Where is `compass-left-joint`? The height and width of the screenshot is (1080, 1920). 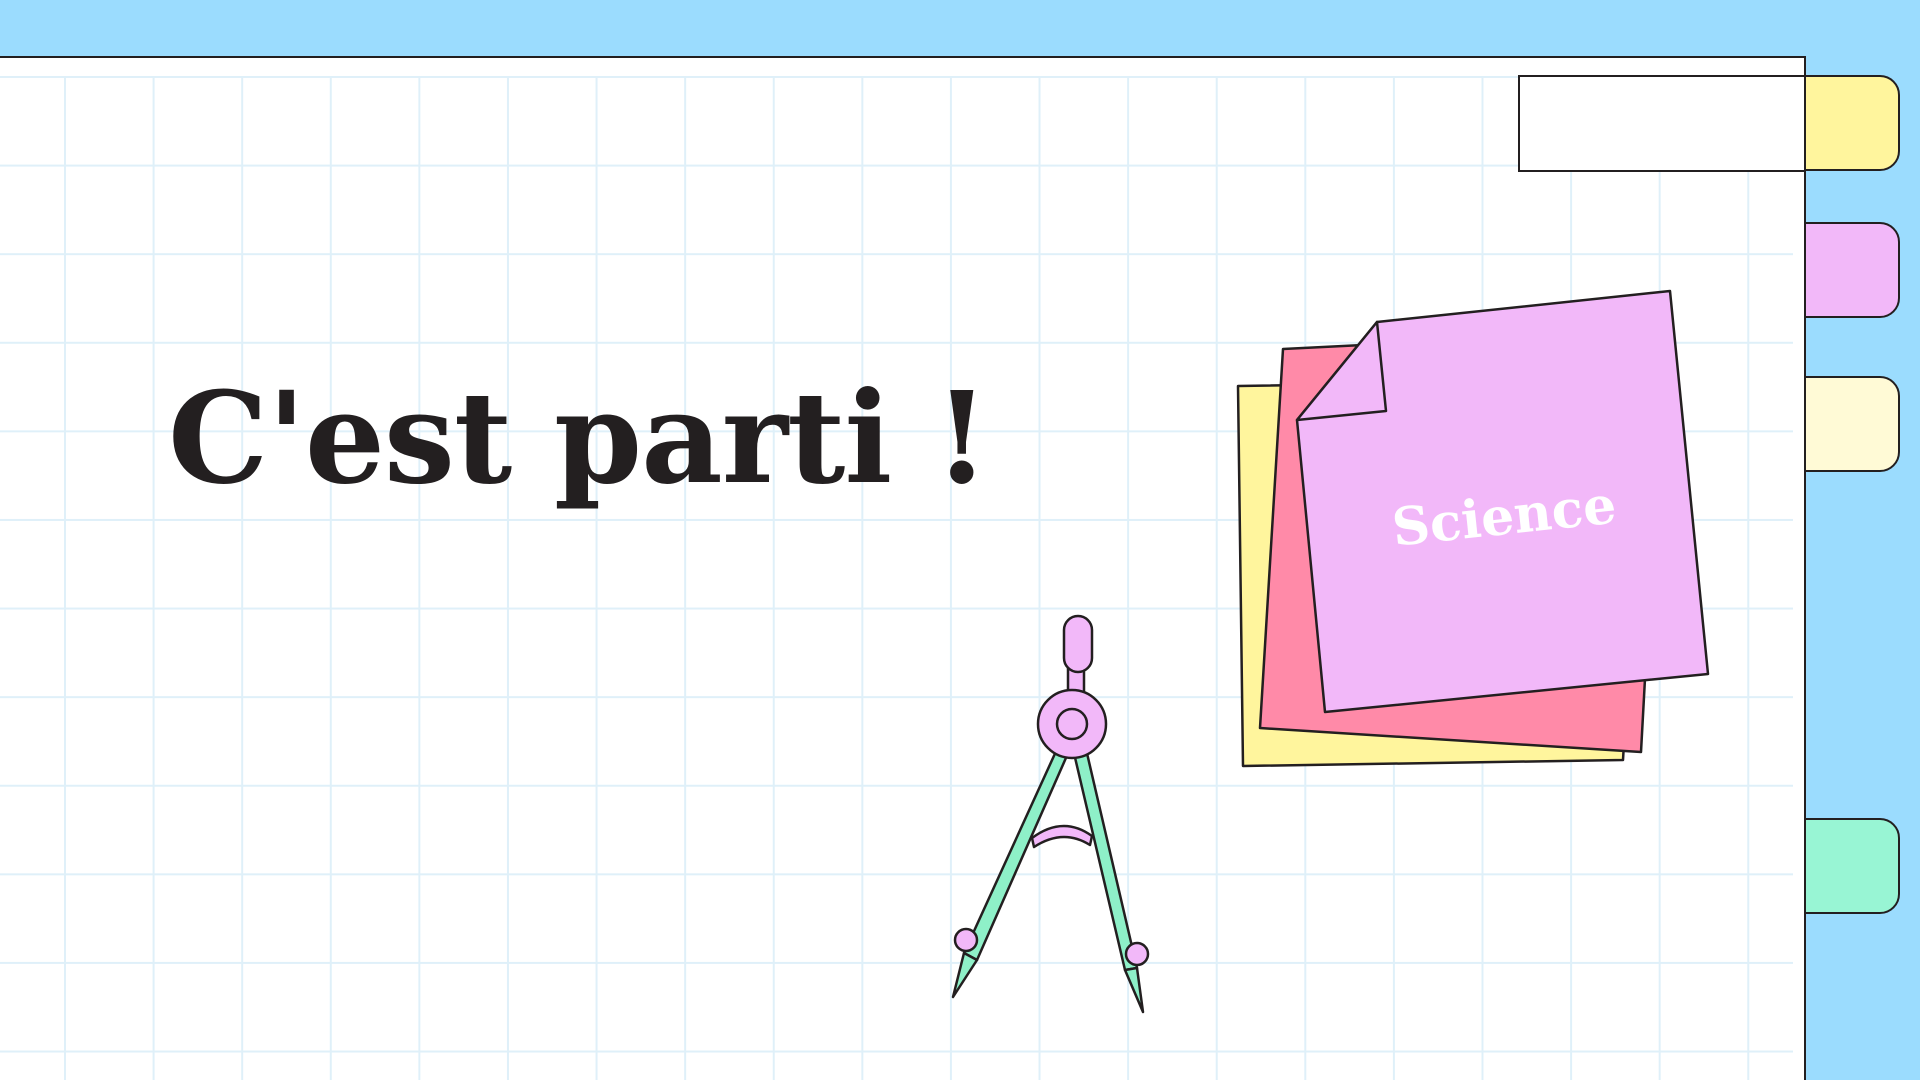 compass-left-joint is located at coordinates (966, 940).